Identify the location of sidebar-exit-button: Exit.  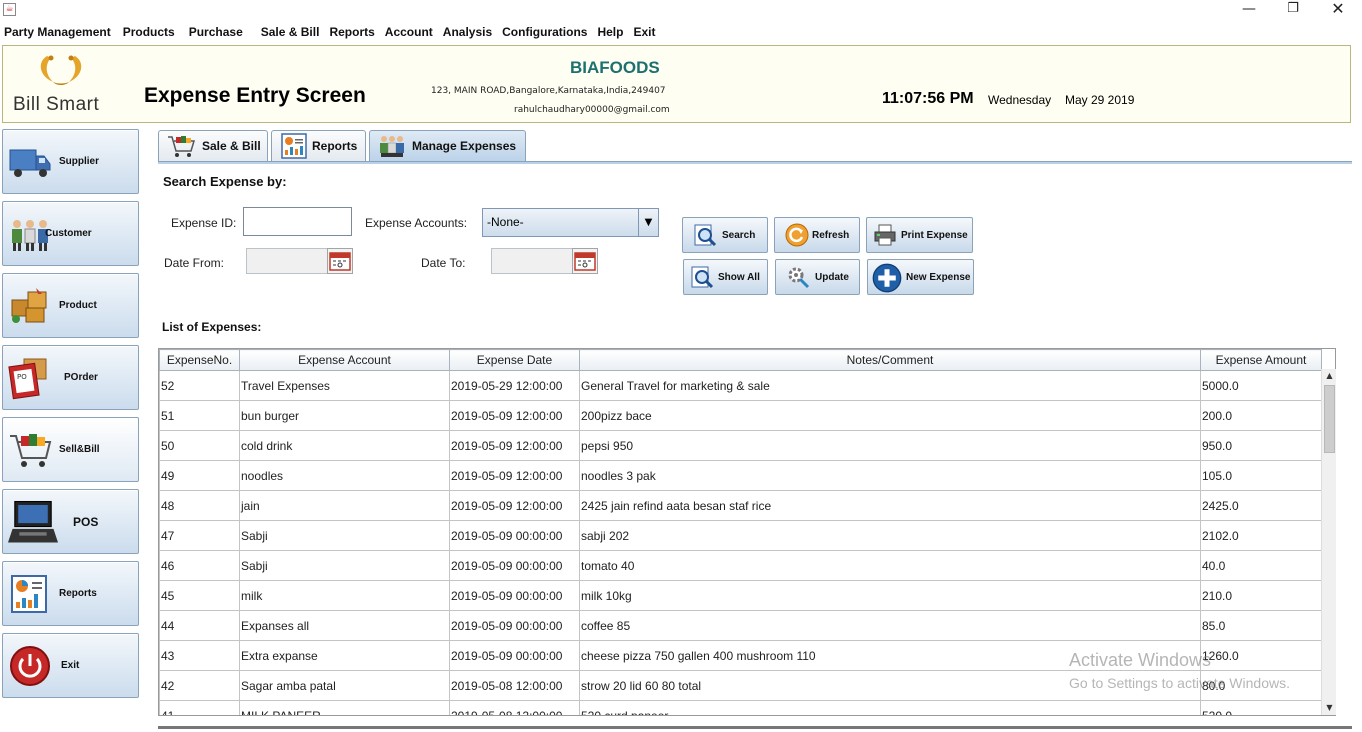
(70, 665).